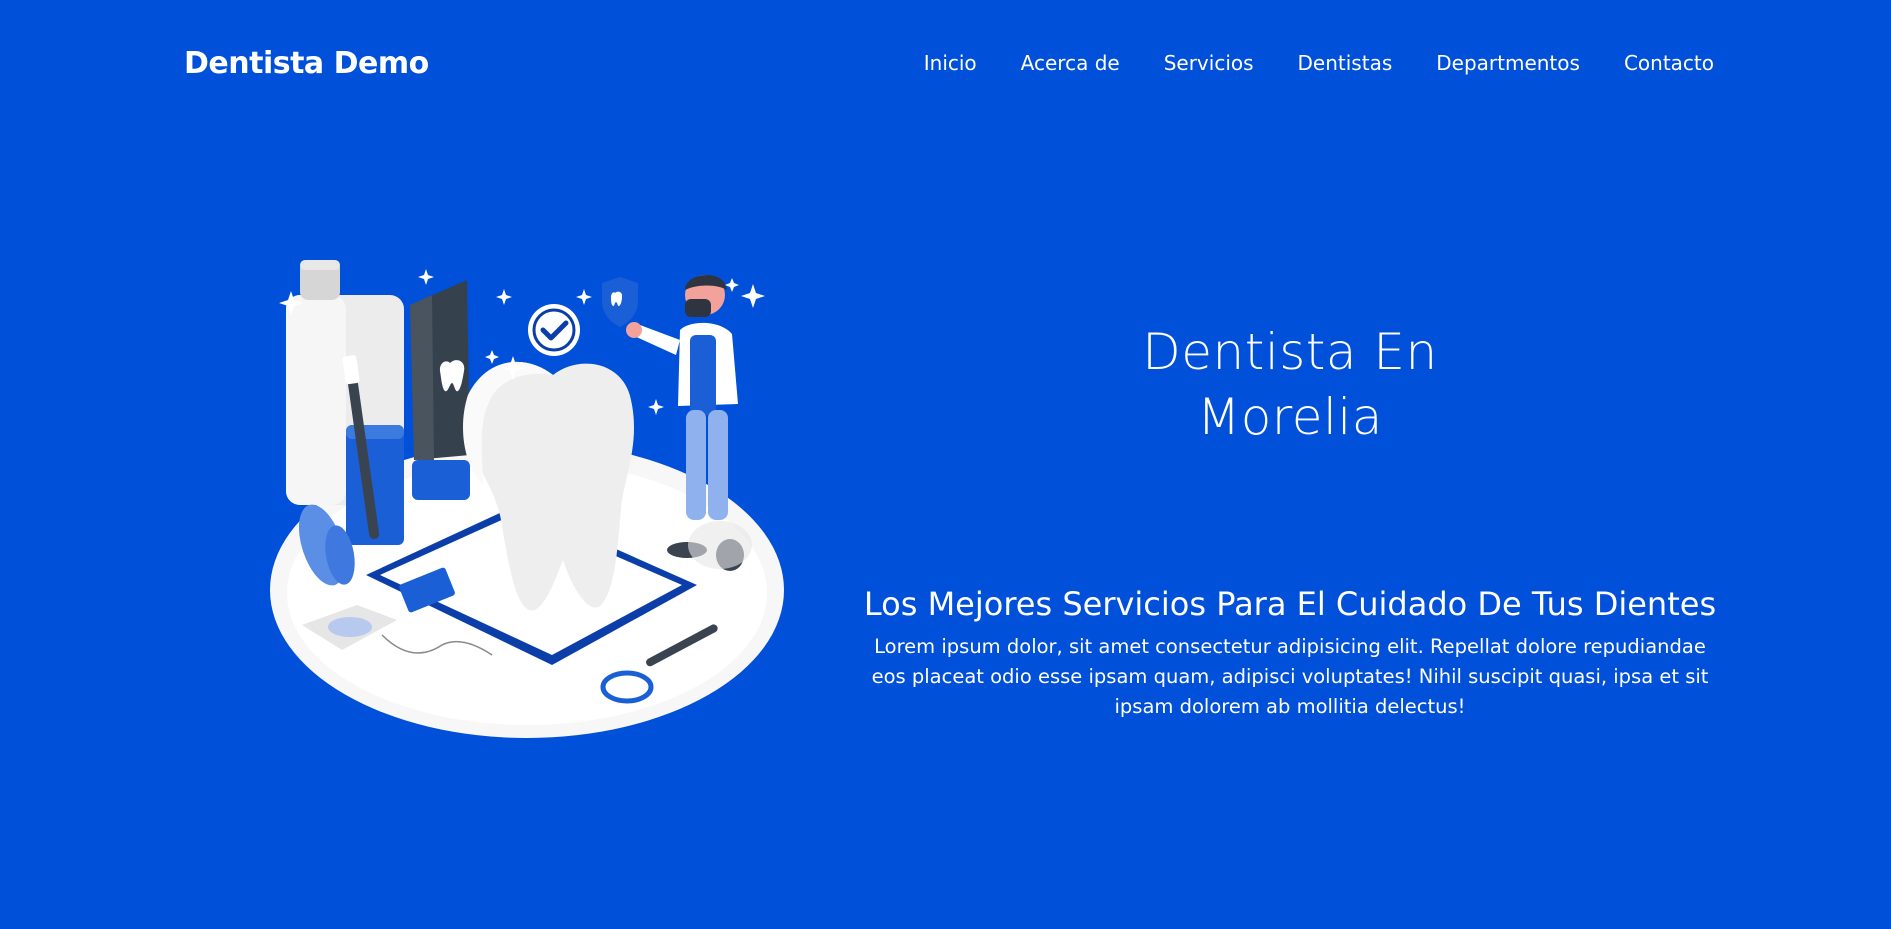 The height and width of the screenshot is (929, 1891). I want to click on nav-link-inicio: Inicio, so click(950, 63).